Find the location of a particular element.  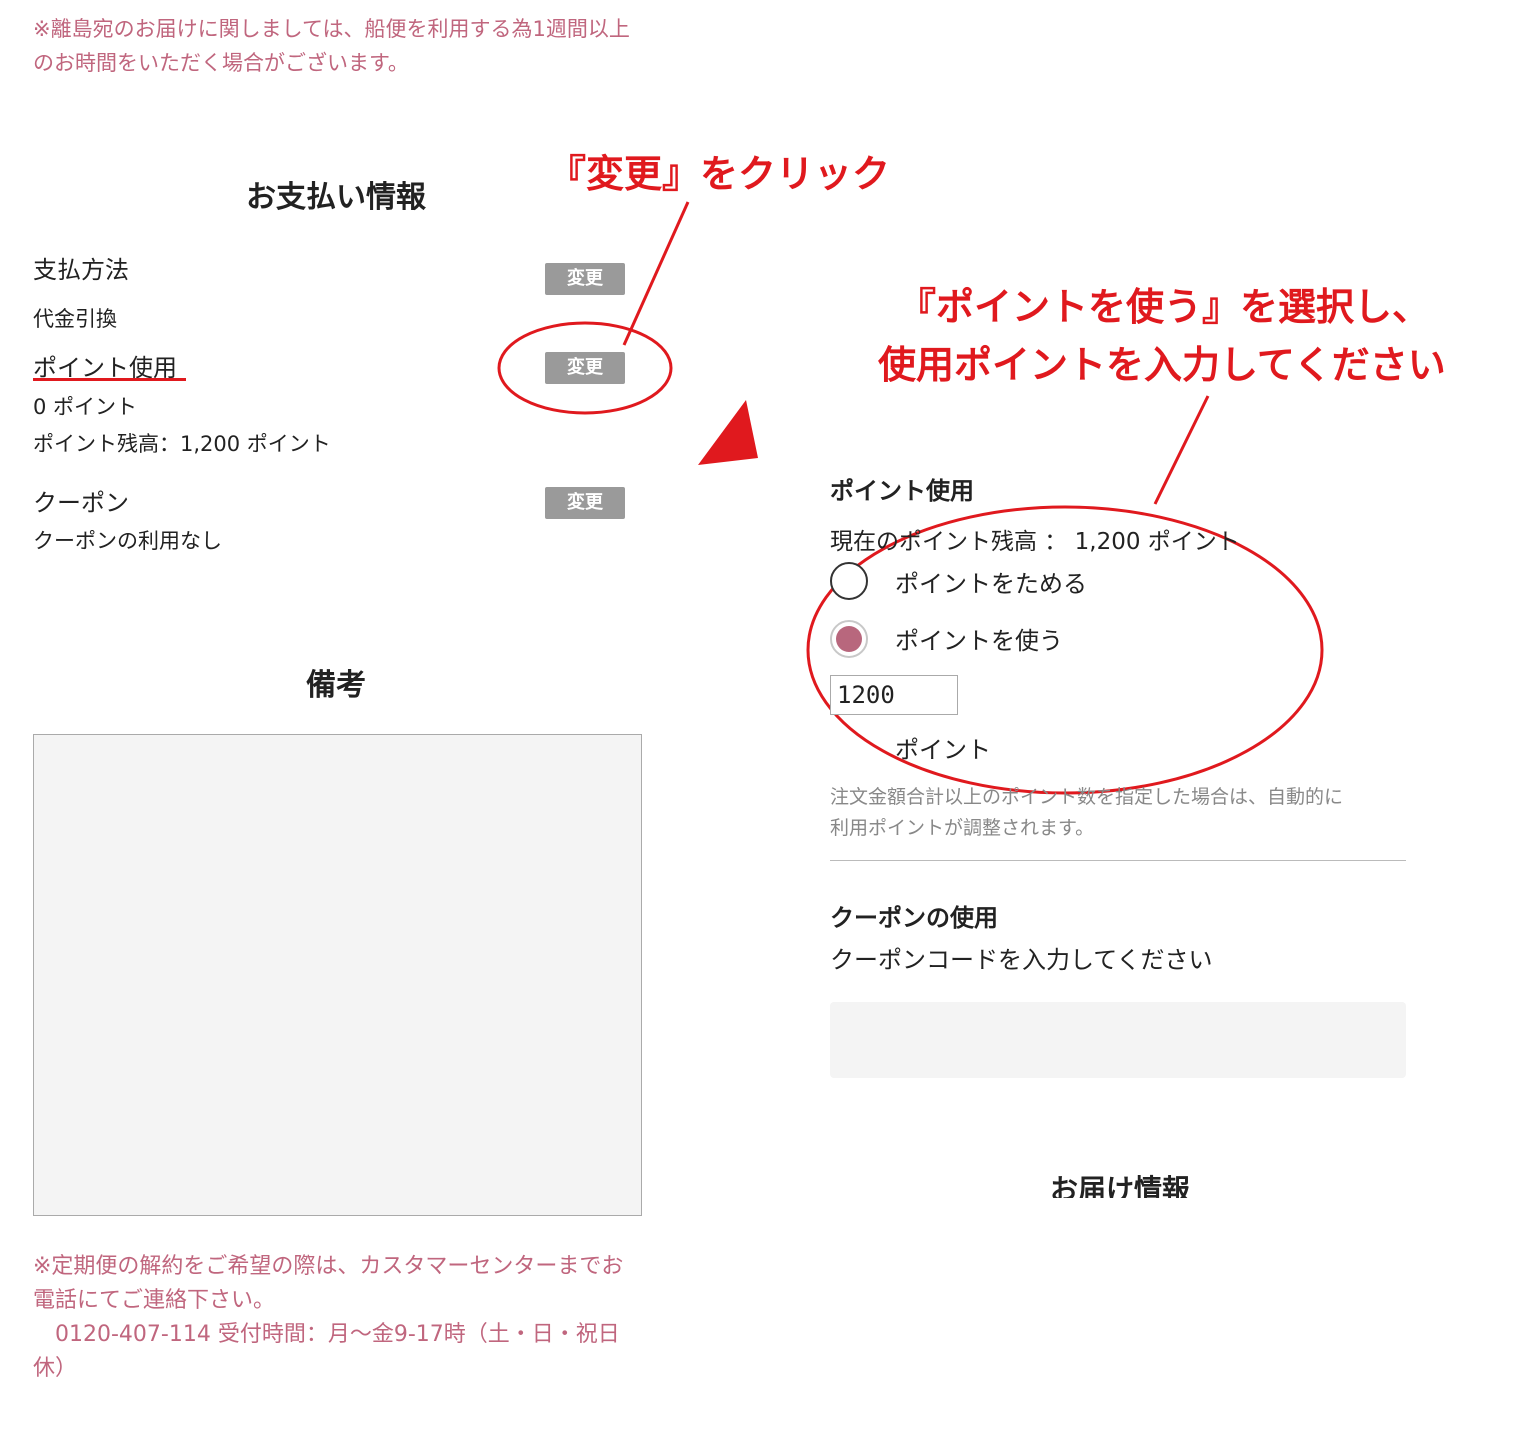

select-use-annotation-line2: 使用ポイントを入力してください is located at coordinates (1162, 365).